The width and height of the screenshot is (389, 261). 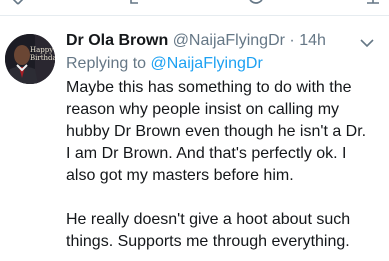 I want to click on avatar: Happy 64 Birthday, so click(x=30, y=59).